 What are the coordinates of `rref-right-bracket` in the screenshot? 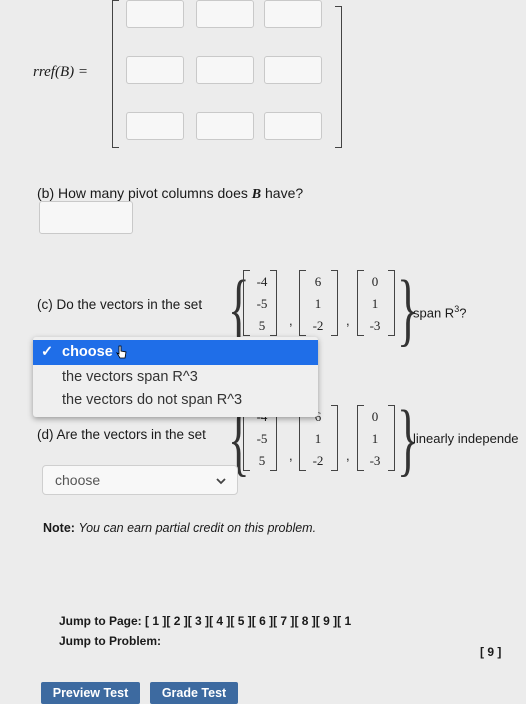 It's located at (338, 77).